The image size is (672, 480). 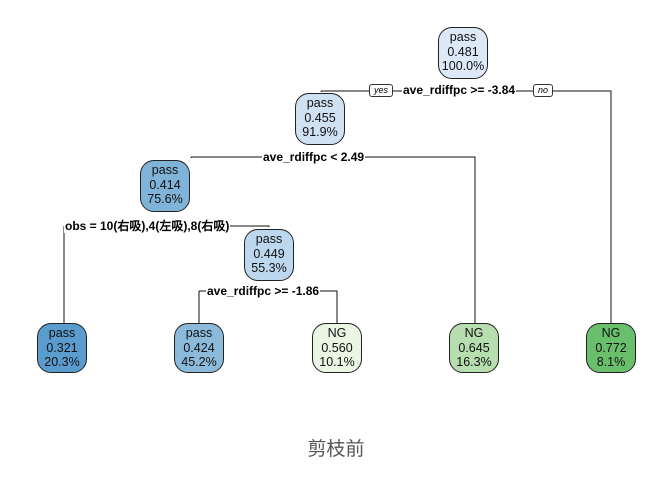 What do you see at coordinates (474, 362) in the screenshot?
I see `leaf-4-pct: 16.3%` at bounding box center [474, 362].